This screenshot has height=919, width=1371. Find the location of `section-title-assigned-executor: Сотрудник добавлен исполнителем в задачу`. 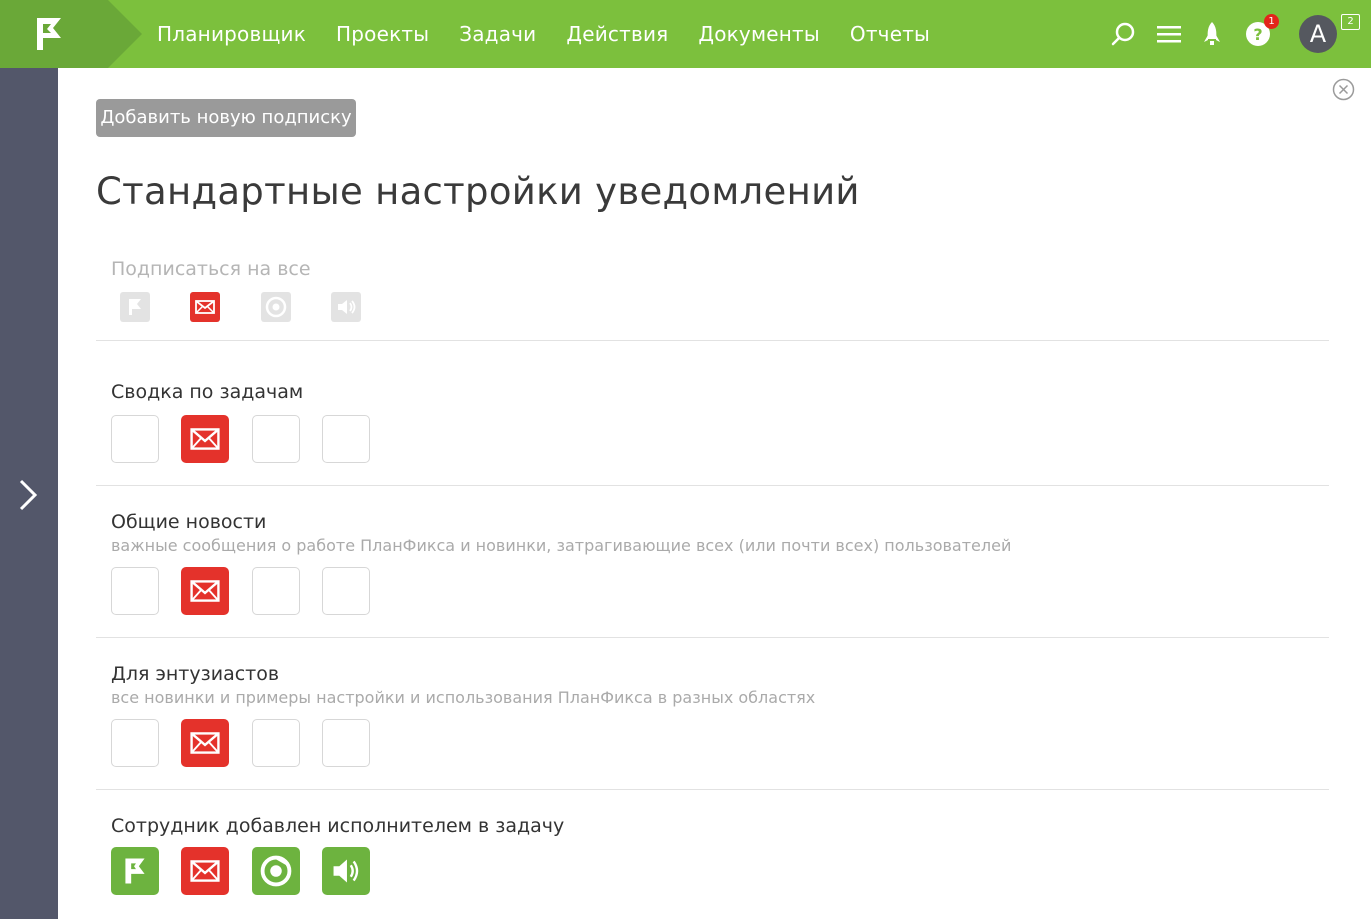

section-title-assigned-executor: Сотрудник добавлен исполнителем в задачу is located at coordinates (338, 826).